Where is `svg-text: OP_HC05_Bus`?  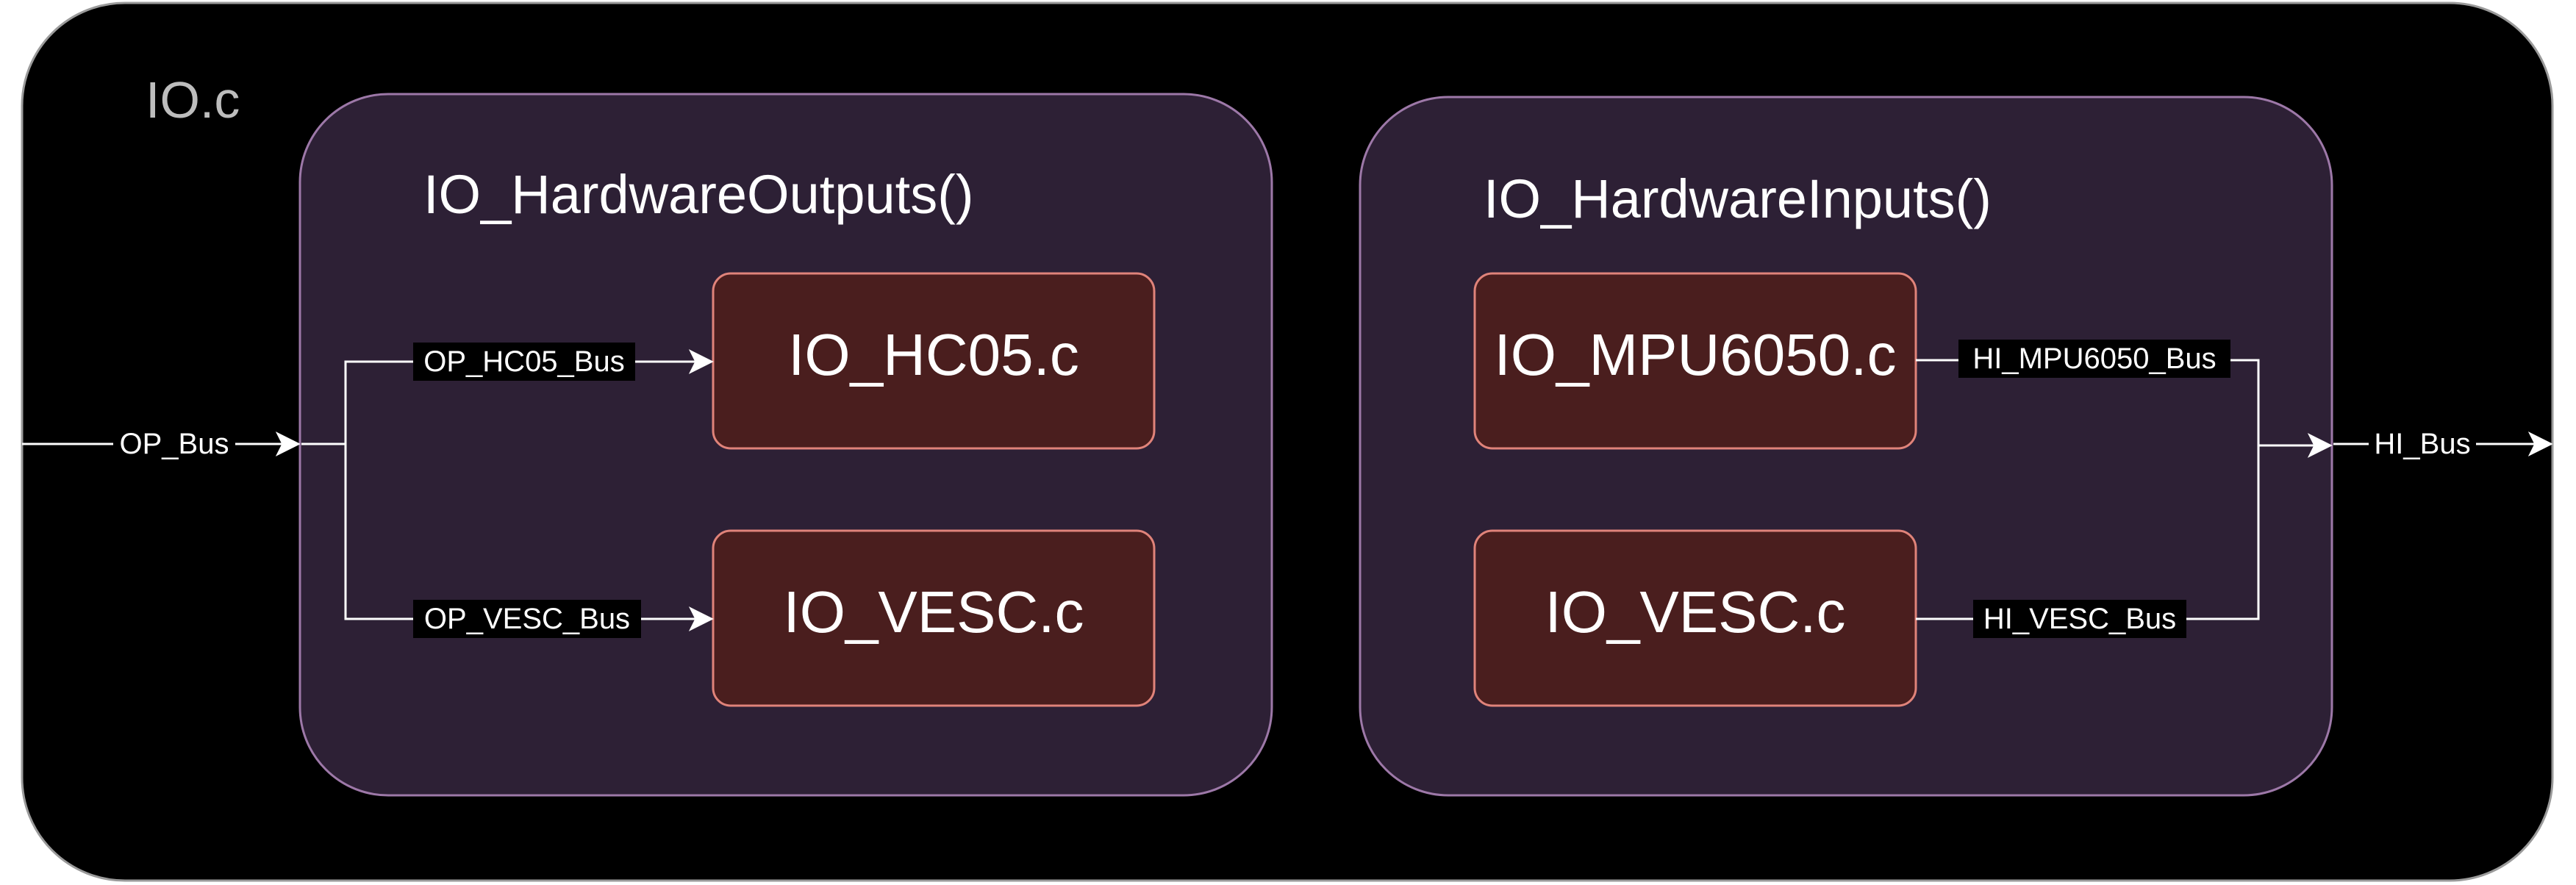
svg-text: OP_HC05_Bus is located at coordinates (523, 361).